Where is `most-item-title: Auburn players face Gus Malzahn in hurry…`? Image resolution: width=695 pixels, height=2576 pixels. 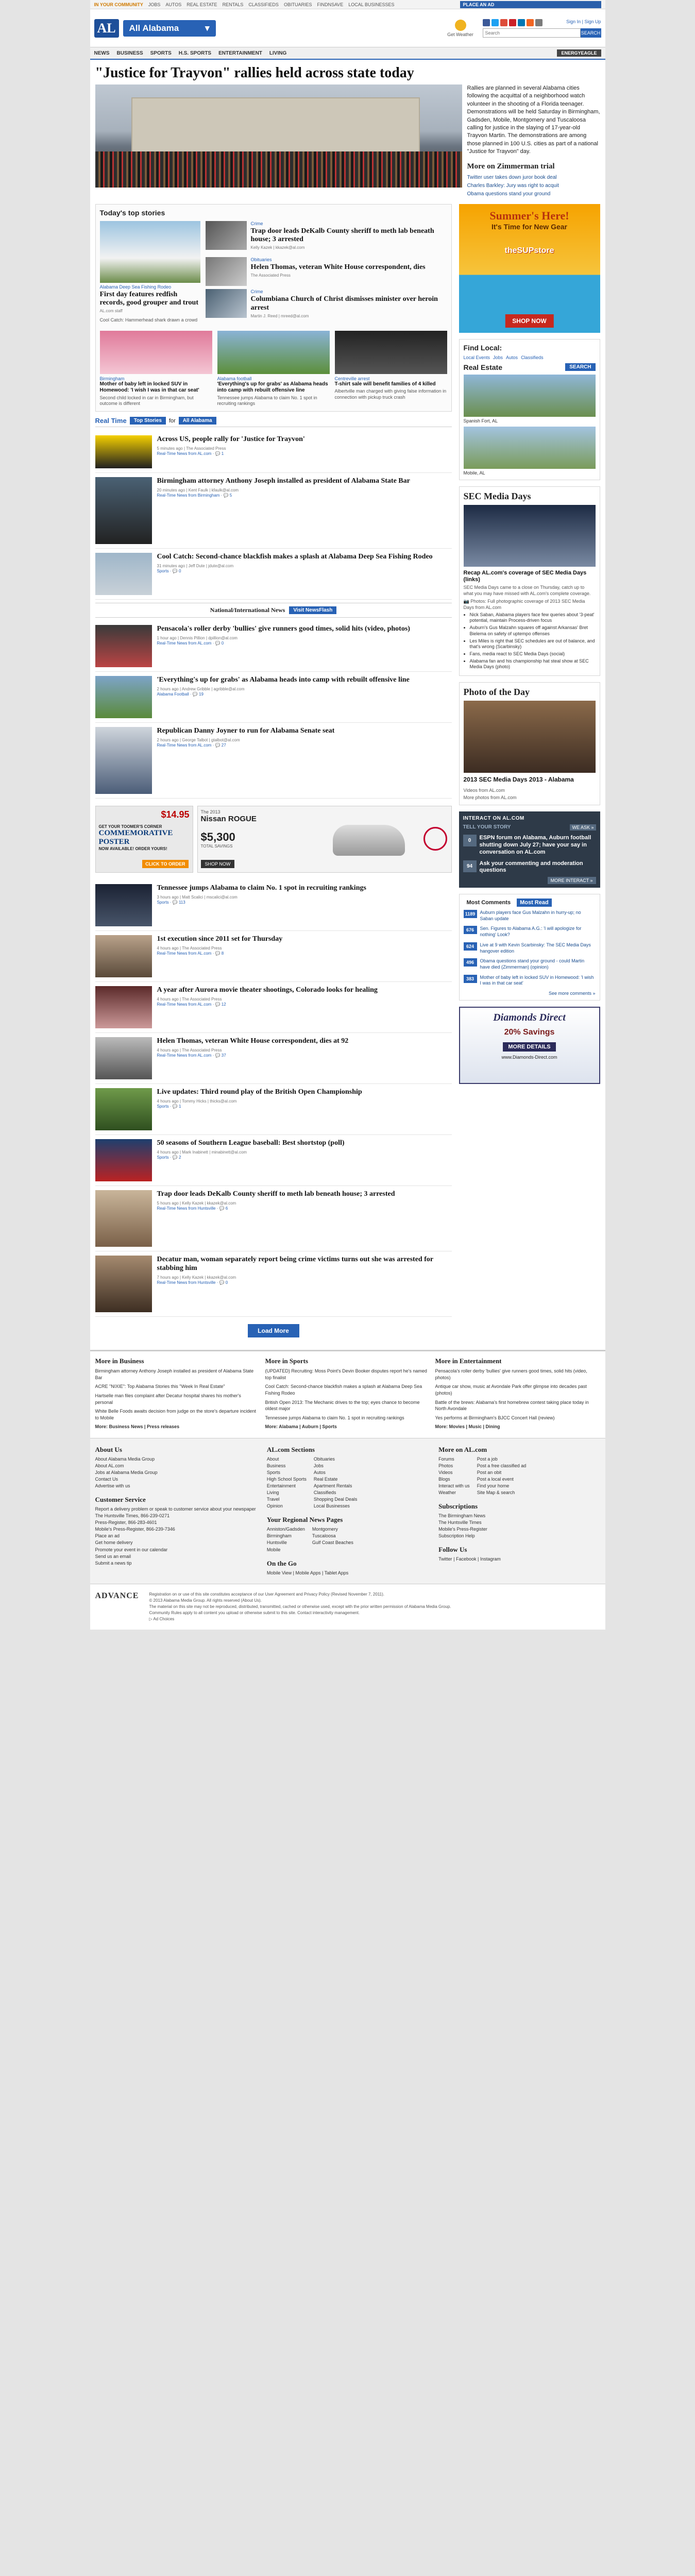
most-item-title: Auburn players face Gus Malzahn in hurry… is located at coordinates (538, 916).